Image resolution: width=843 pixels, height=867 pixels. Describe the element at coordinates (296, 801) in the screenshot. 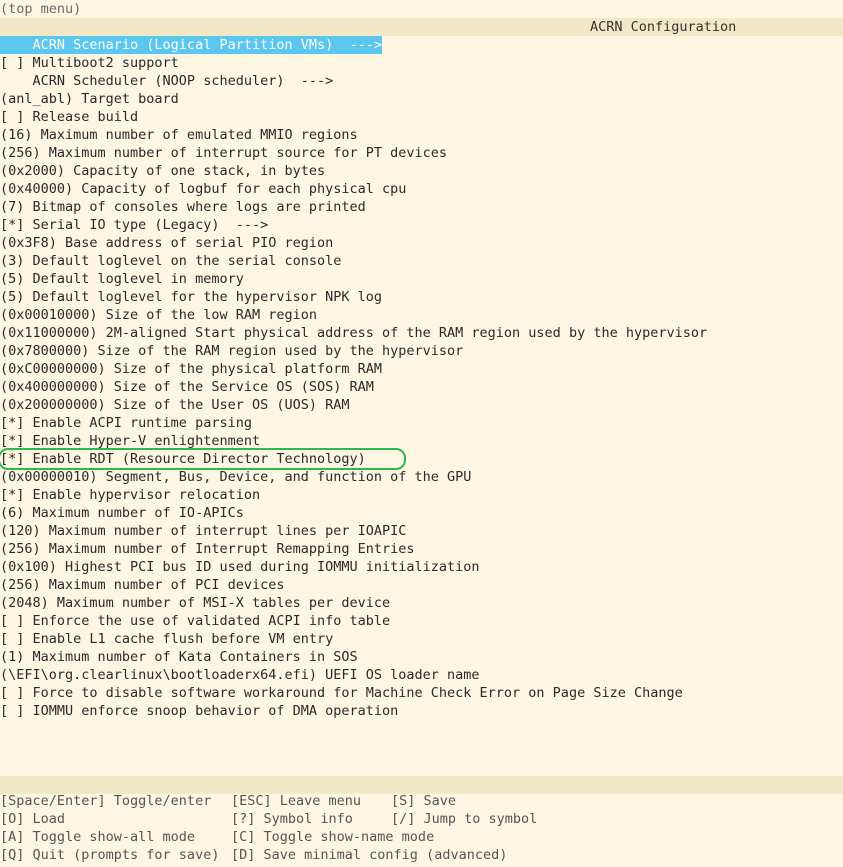

I see `help-leave-menu: [ESC] Leave menu` at that location.